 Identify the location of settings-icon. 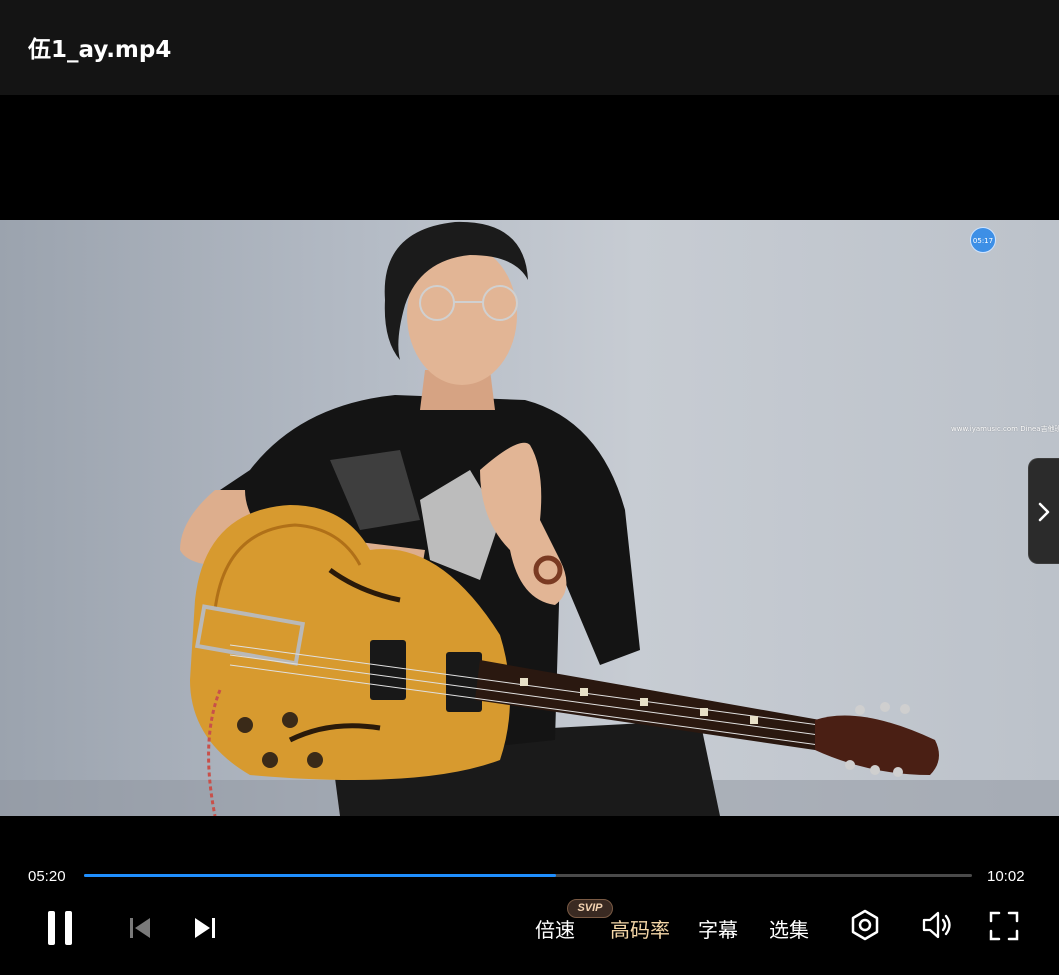
(865, 925).